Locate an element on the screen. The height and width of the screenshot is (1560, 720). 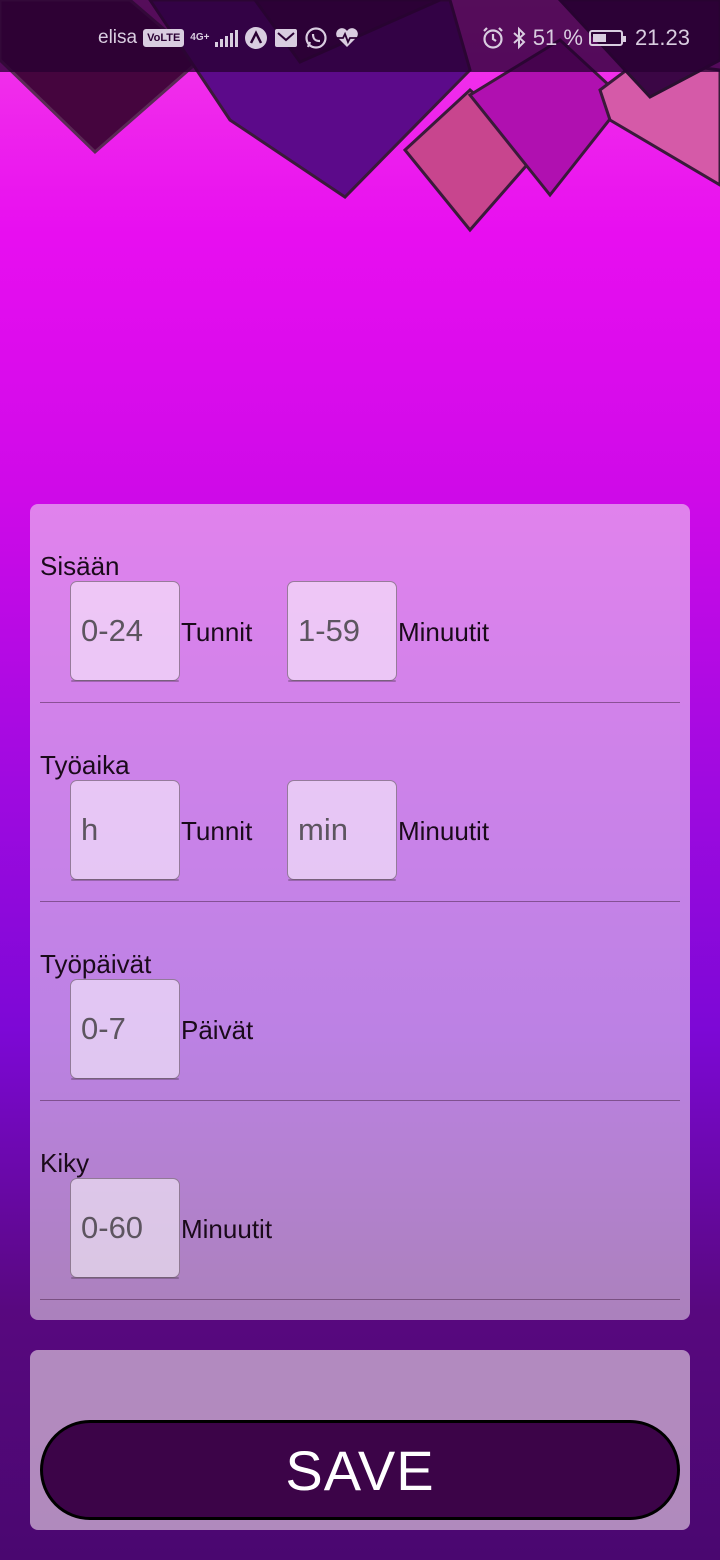
tyopaivat-days-input: 0-7 is located at coordinates (125, 1029).